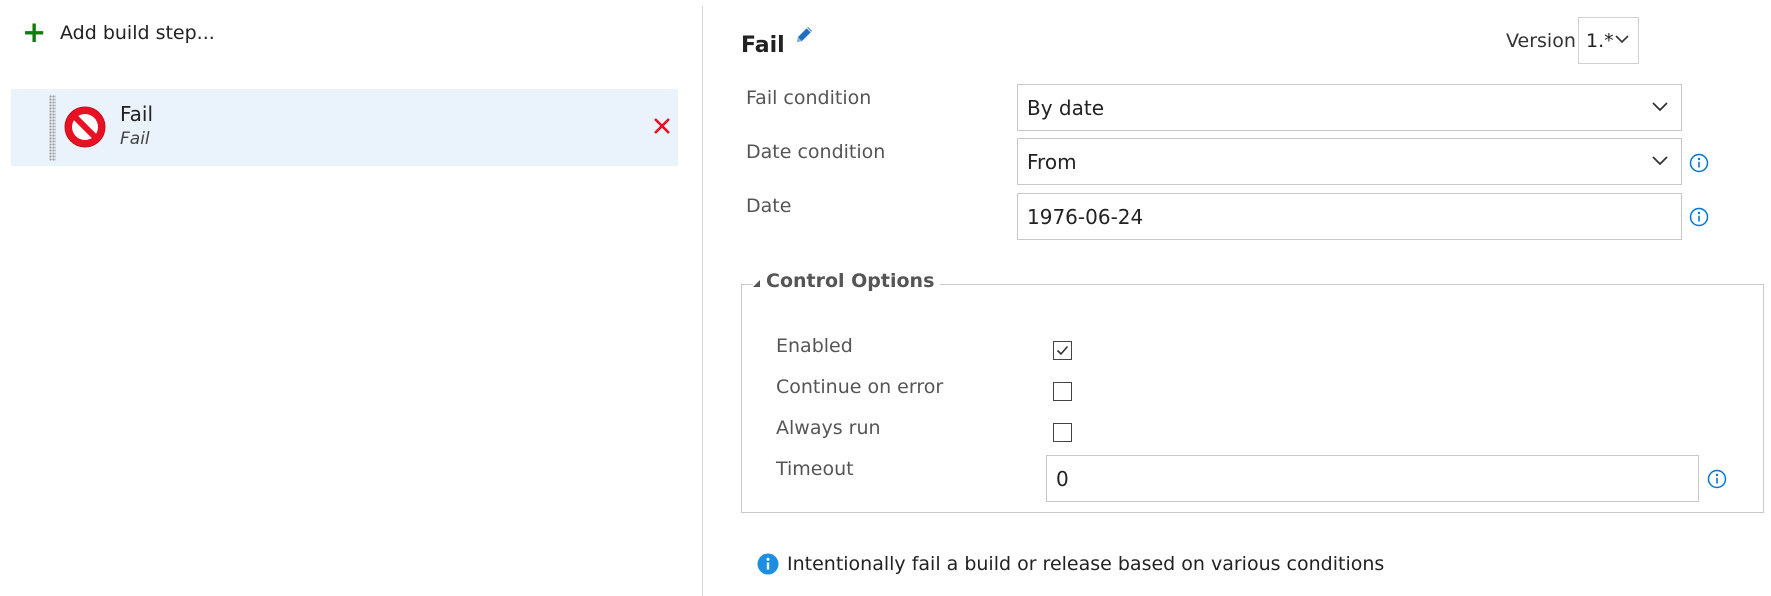 This screenshot has width=1771, height=596. What do you see at coordinates (344, 127) in the screenshot?
I see `task-list-item-fail: Fail Fail` at bounding box center [344, 127].